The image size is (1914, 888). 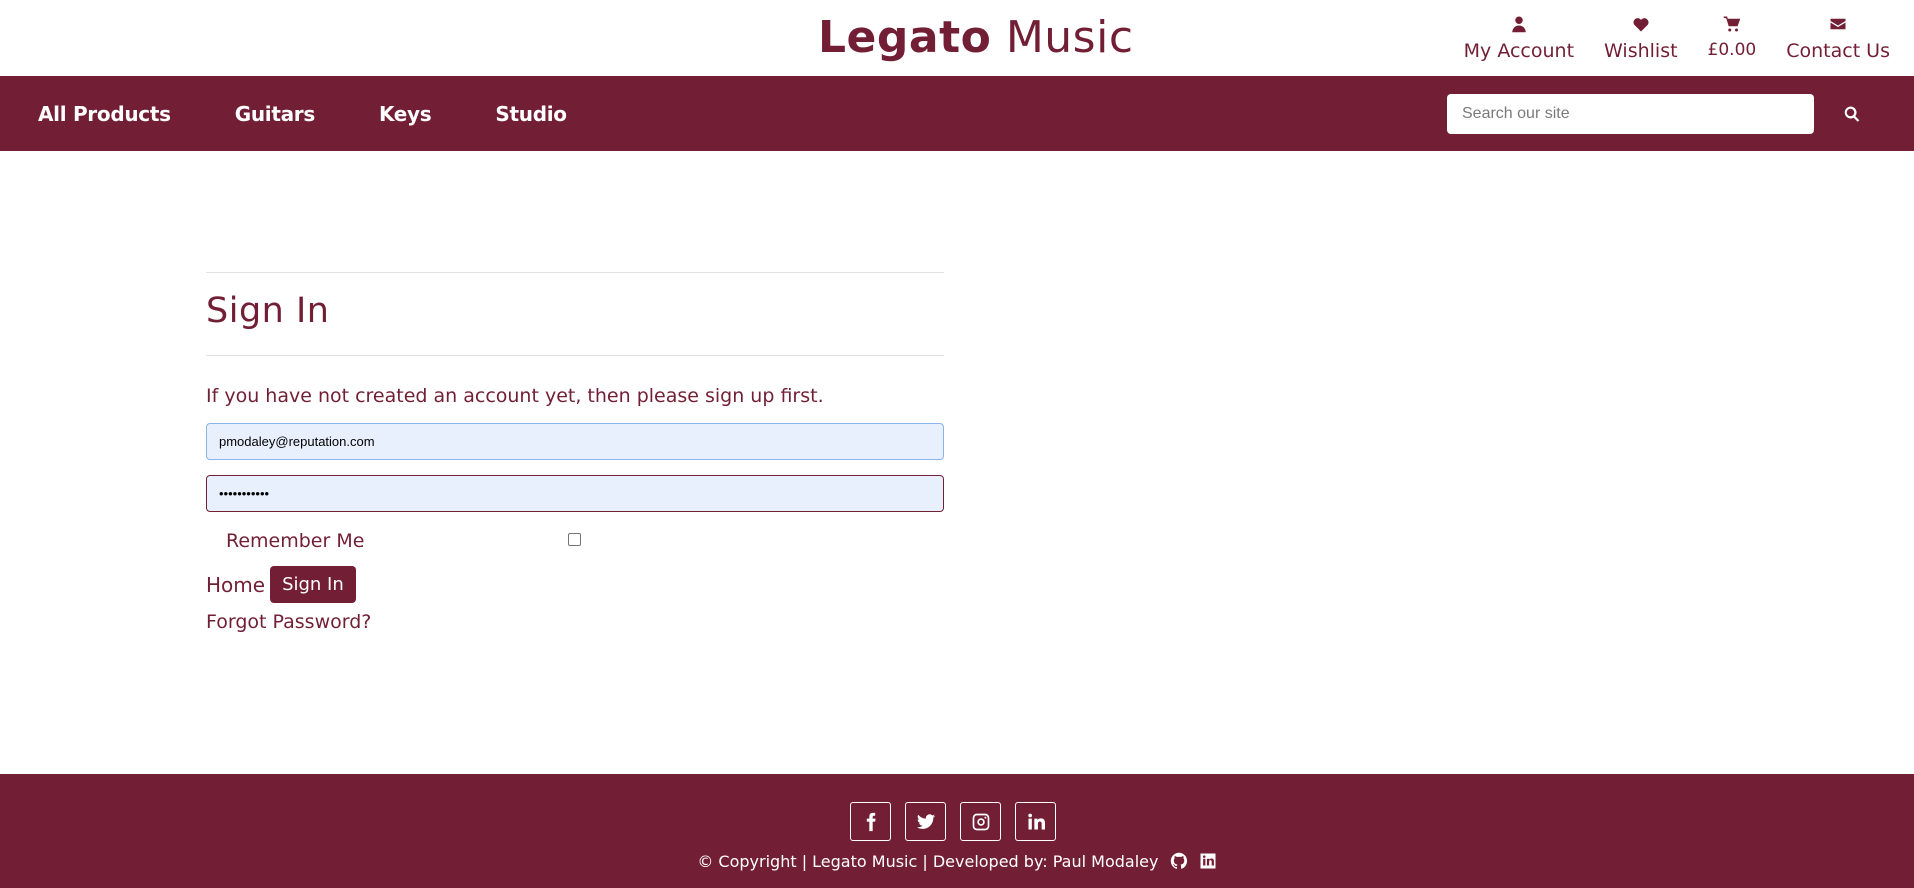 What do you see at coordinates (334, 113) in the screenshot?
I see `category-nav: All Products Guitars Keys Studio` at bounding box center [334, 113].